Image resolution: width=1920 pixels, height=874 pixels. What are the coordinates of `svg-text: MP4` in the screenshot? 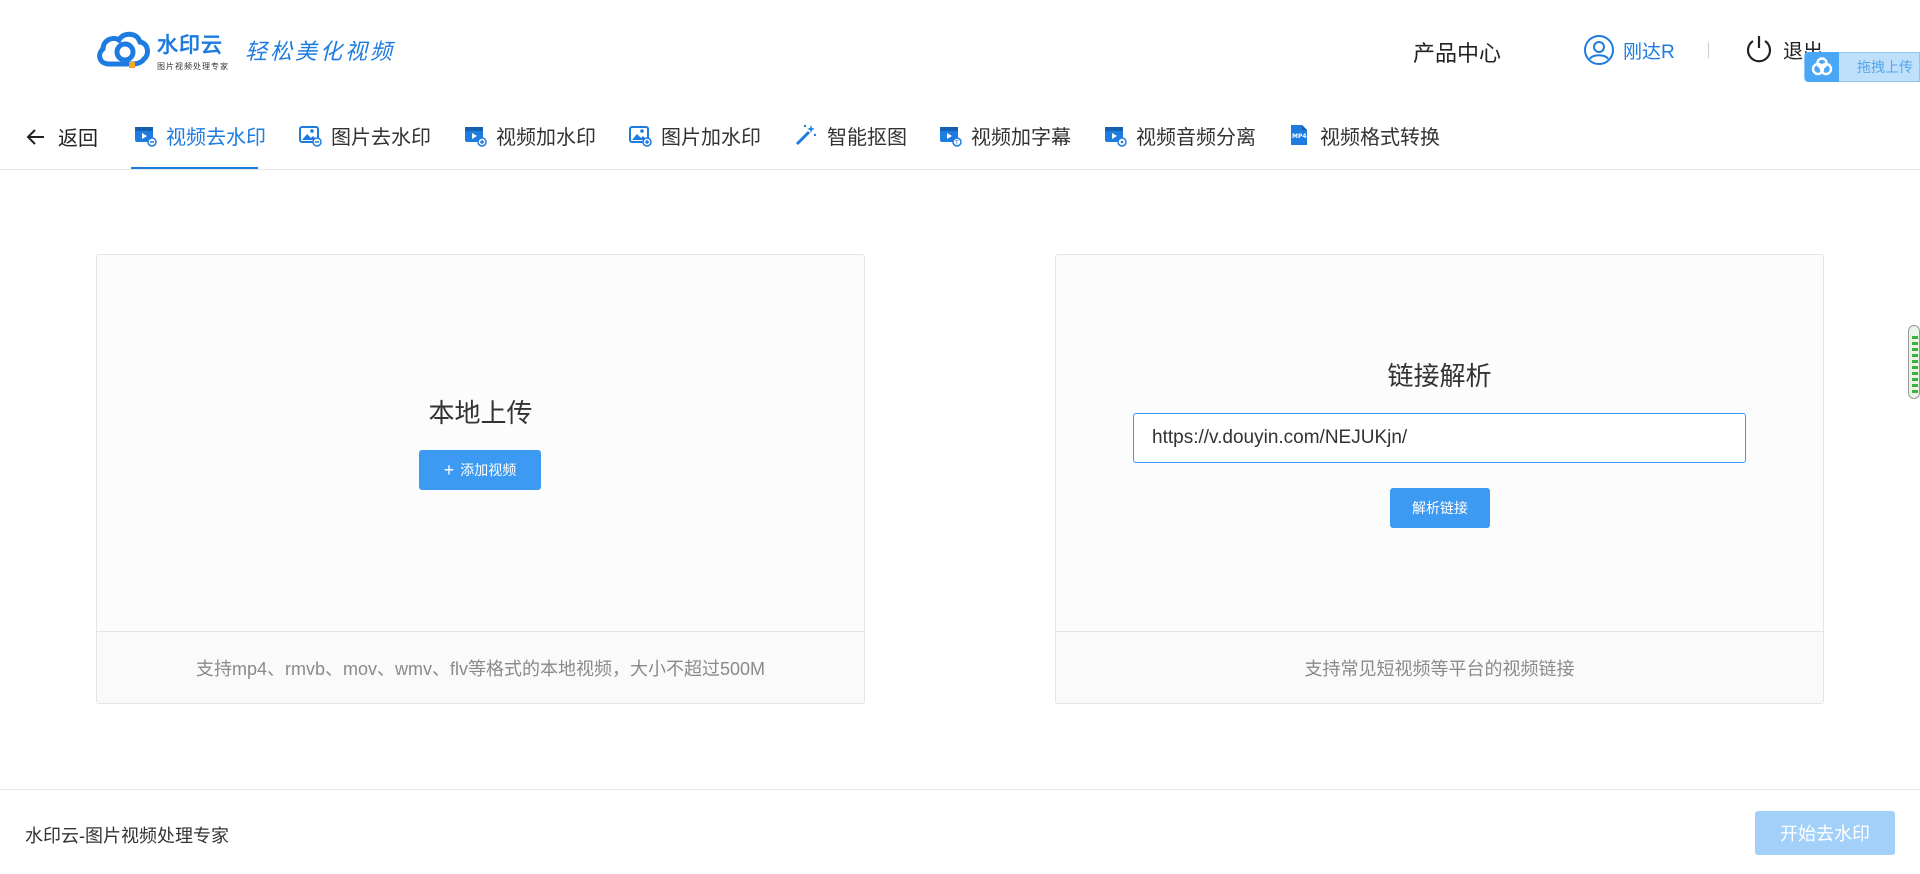 It's located at (1299, 136).